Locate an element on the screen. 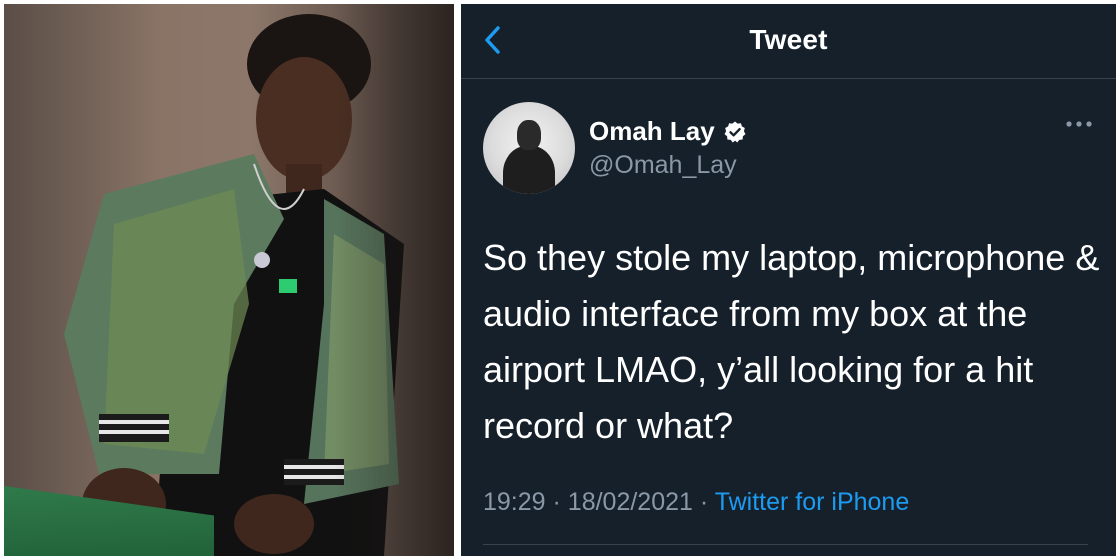 The height and width of the screenshot is (560, 1120). divider is located at coordinates (785, 544).